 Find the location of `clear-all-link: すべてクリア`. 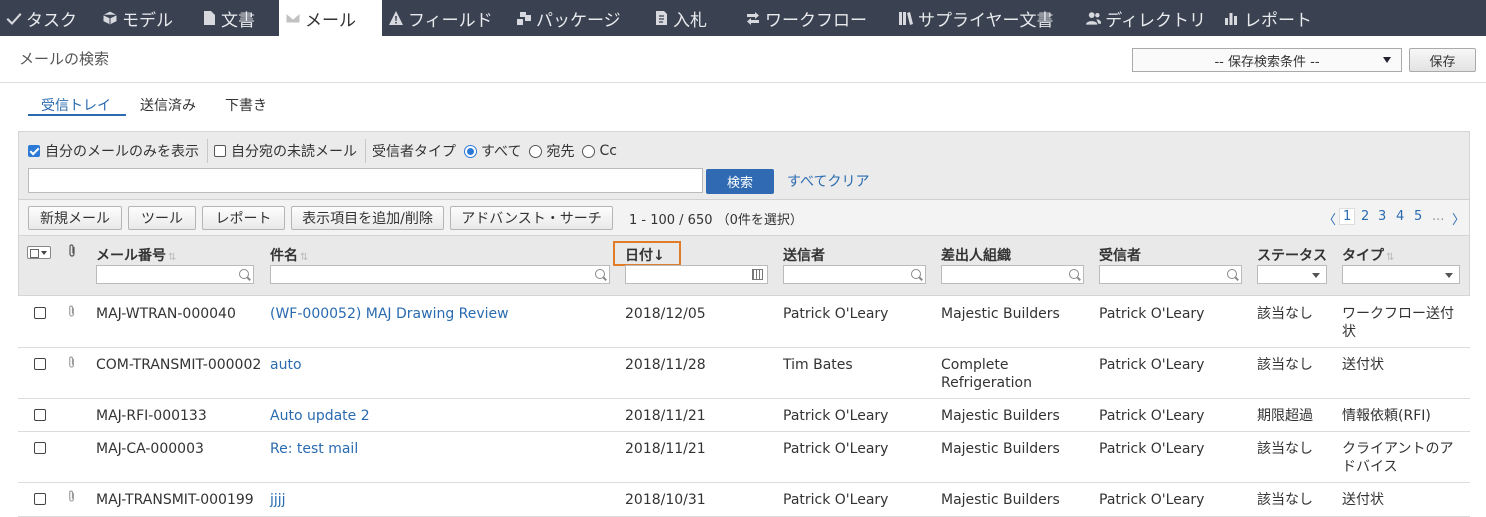

clear-all-link: すべてクリア is located at coordinates (828, 181).